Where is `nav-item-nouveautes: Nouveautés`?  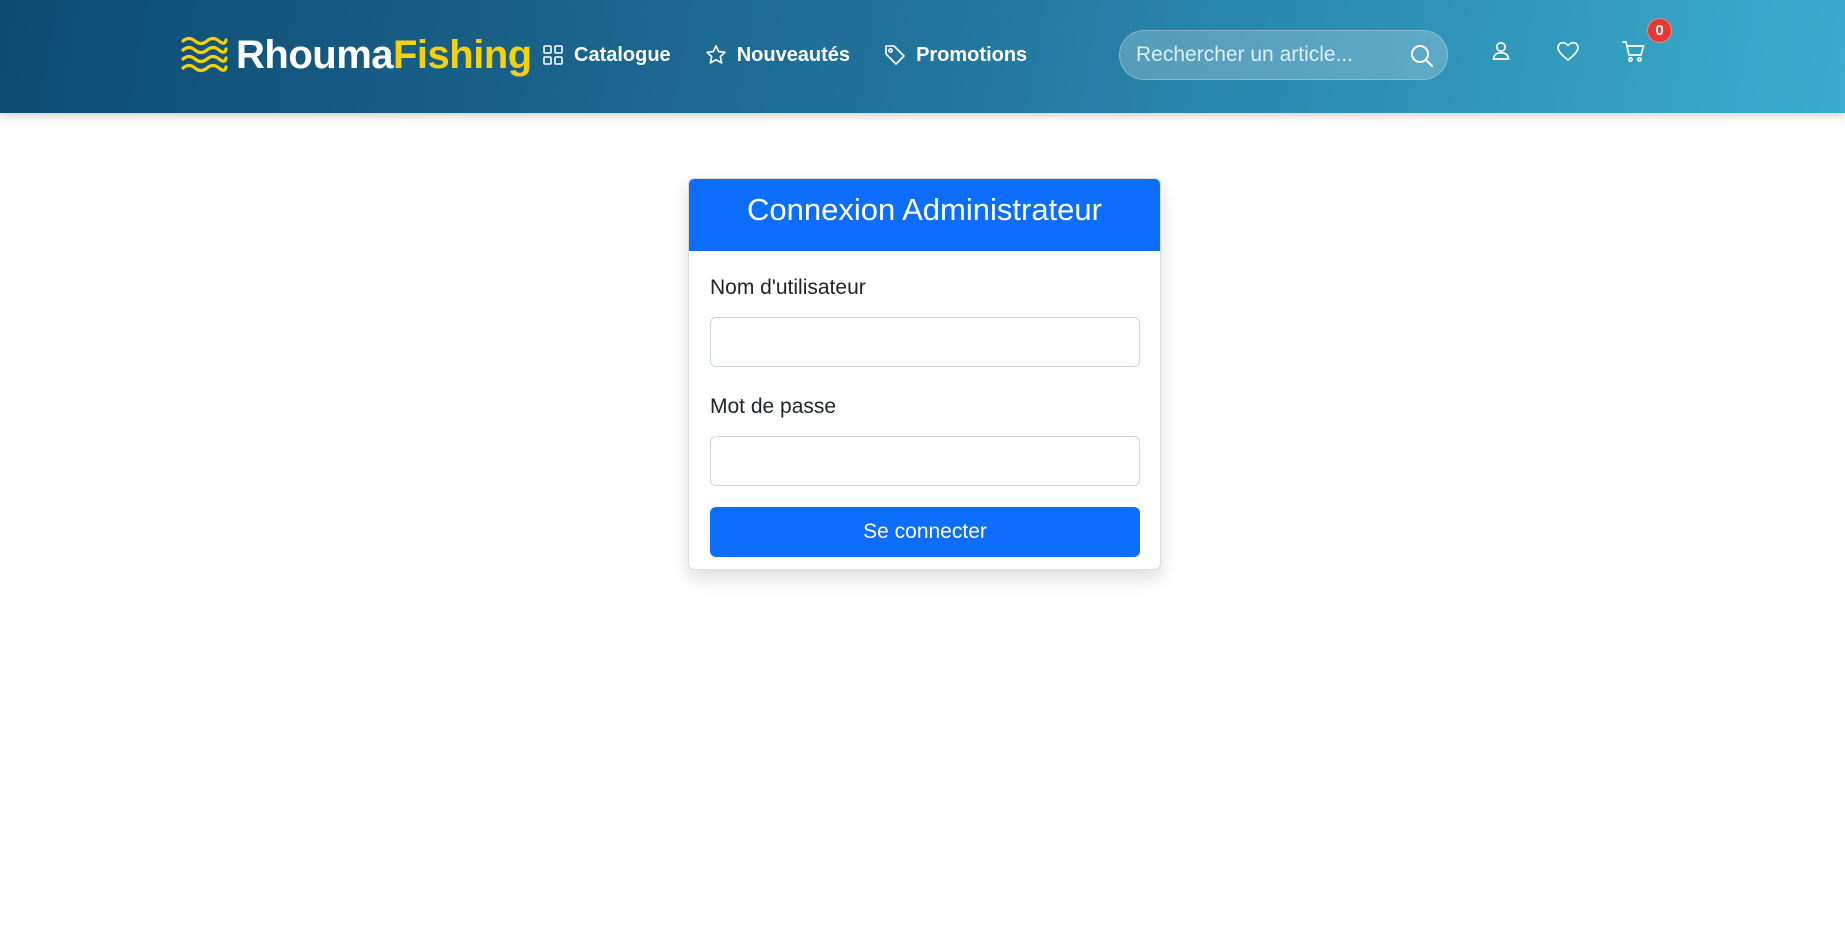
nav-item-nouveautes: Nouveautés is located at coordinates (777, 55).